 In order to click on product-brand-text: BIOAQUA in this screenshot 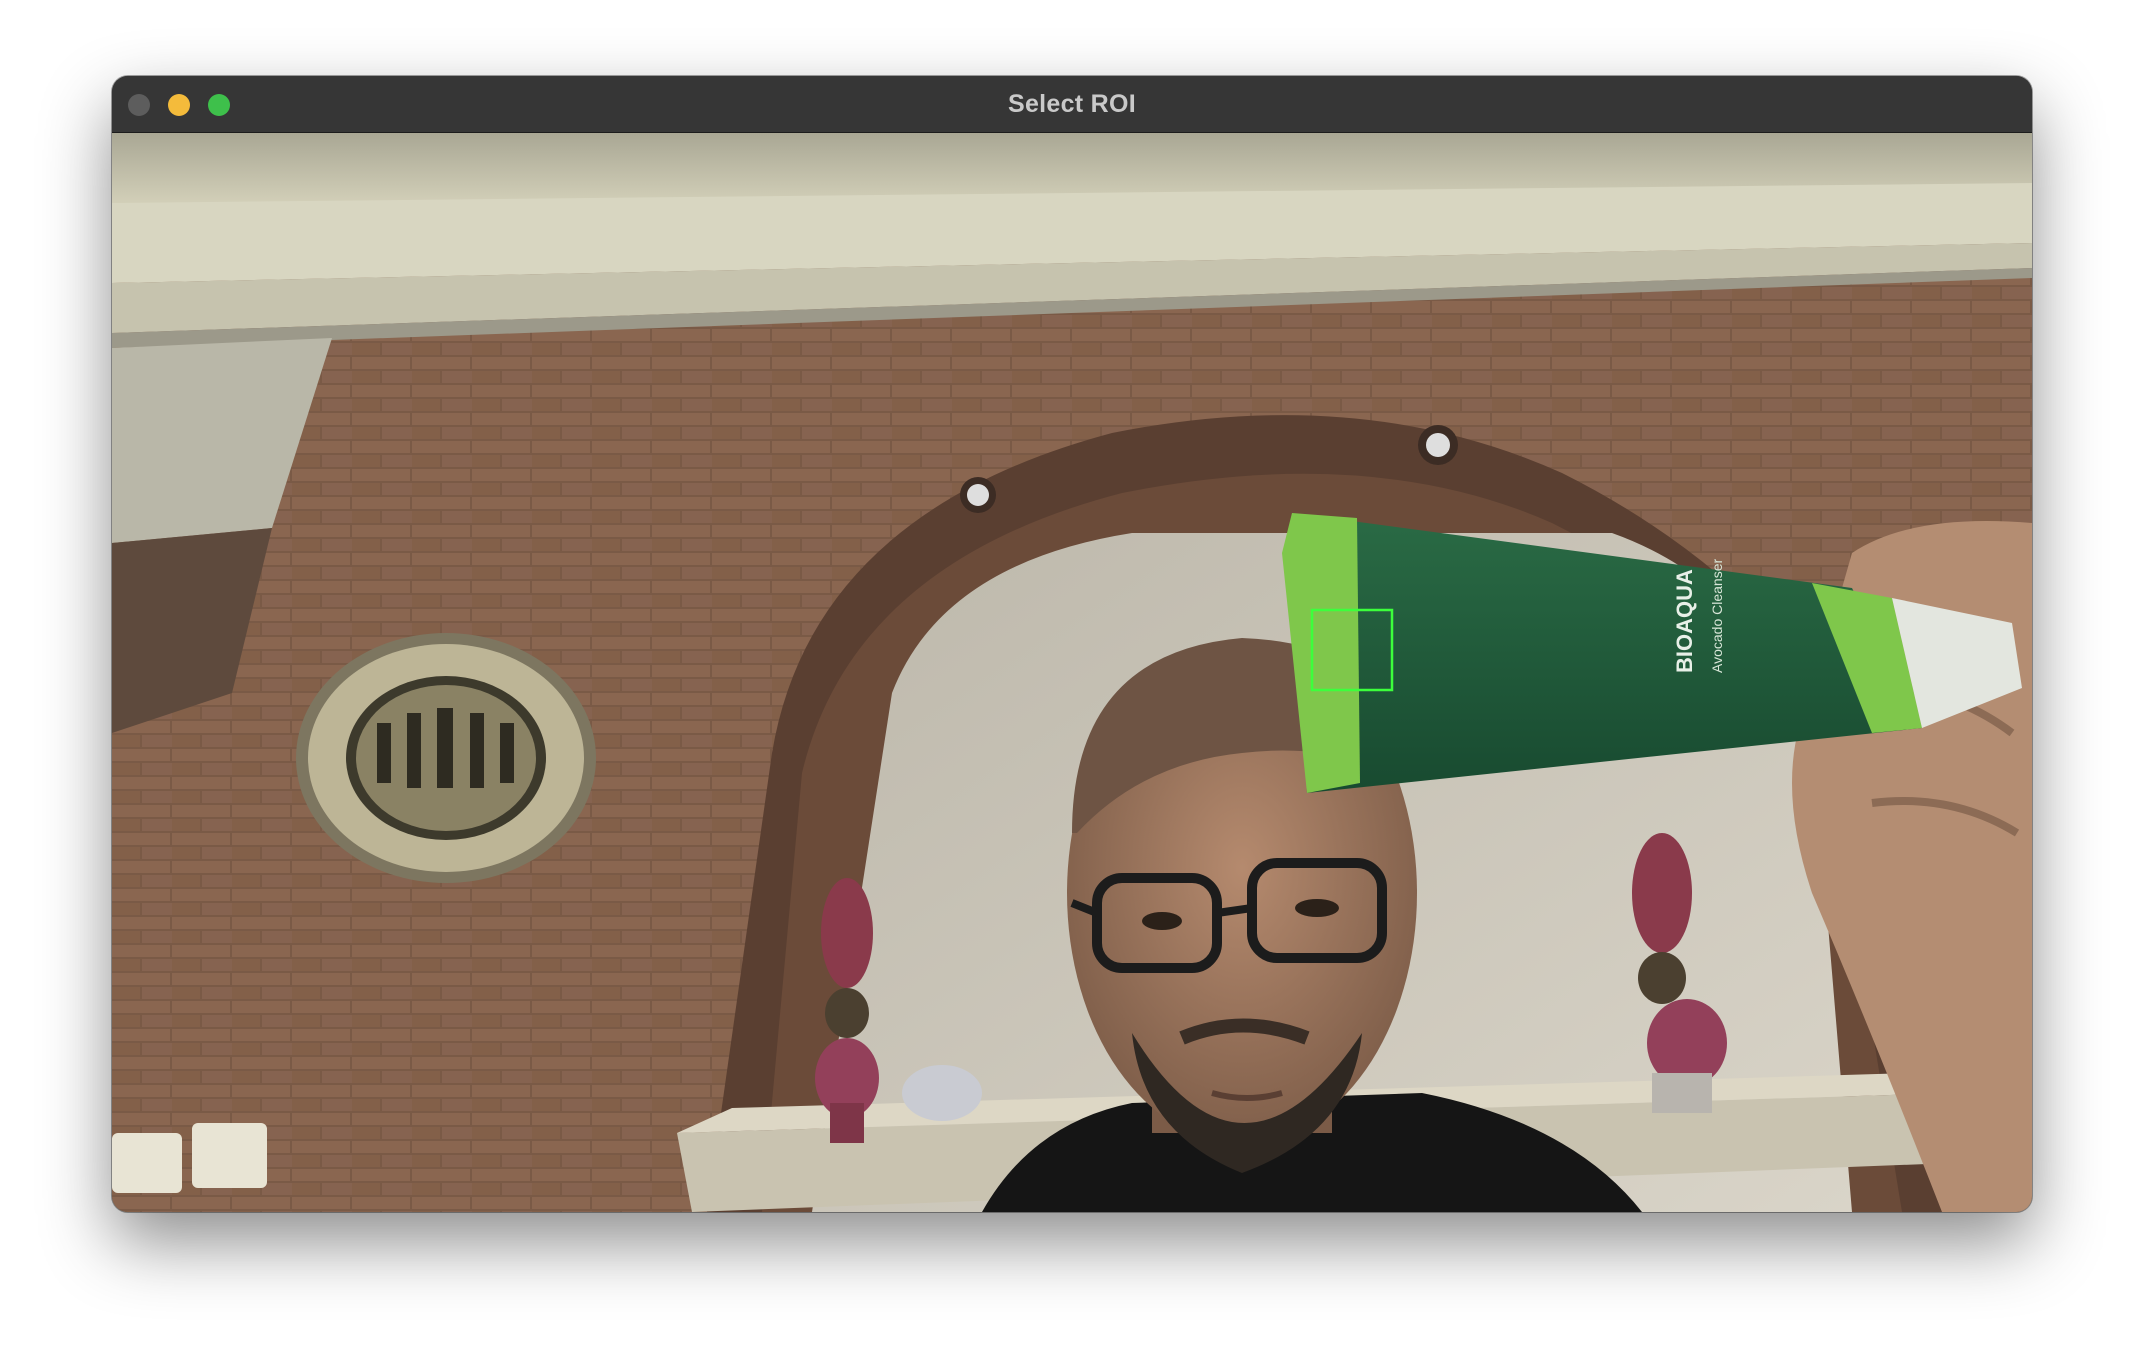, I will do `click(1684, 621)`.